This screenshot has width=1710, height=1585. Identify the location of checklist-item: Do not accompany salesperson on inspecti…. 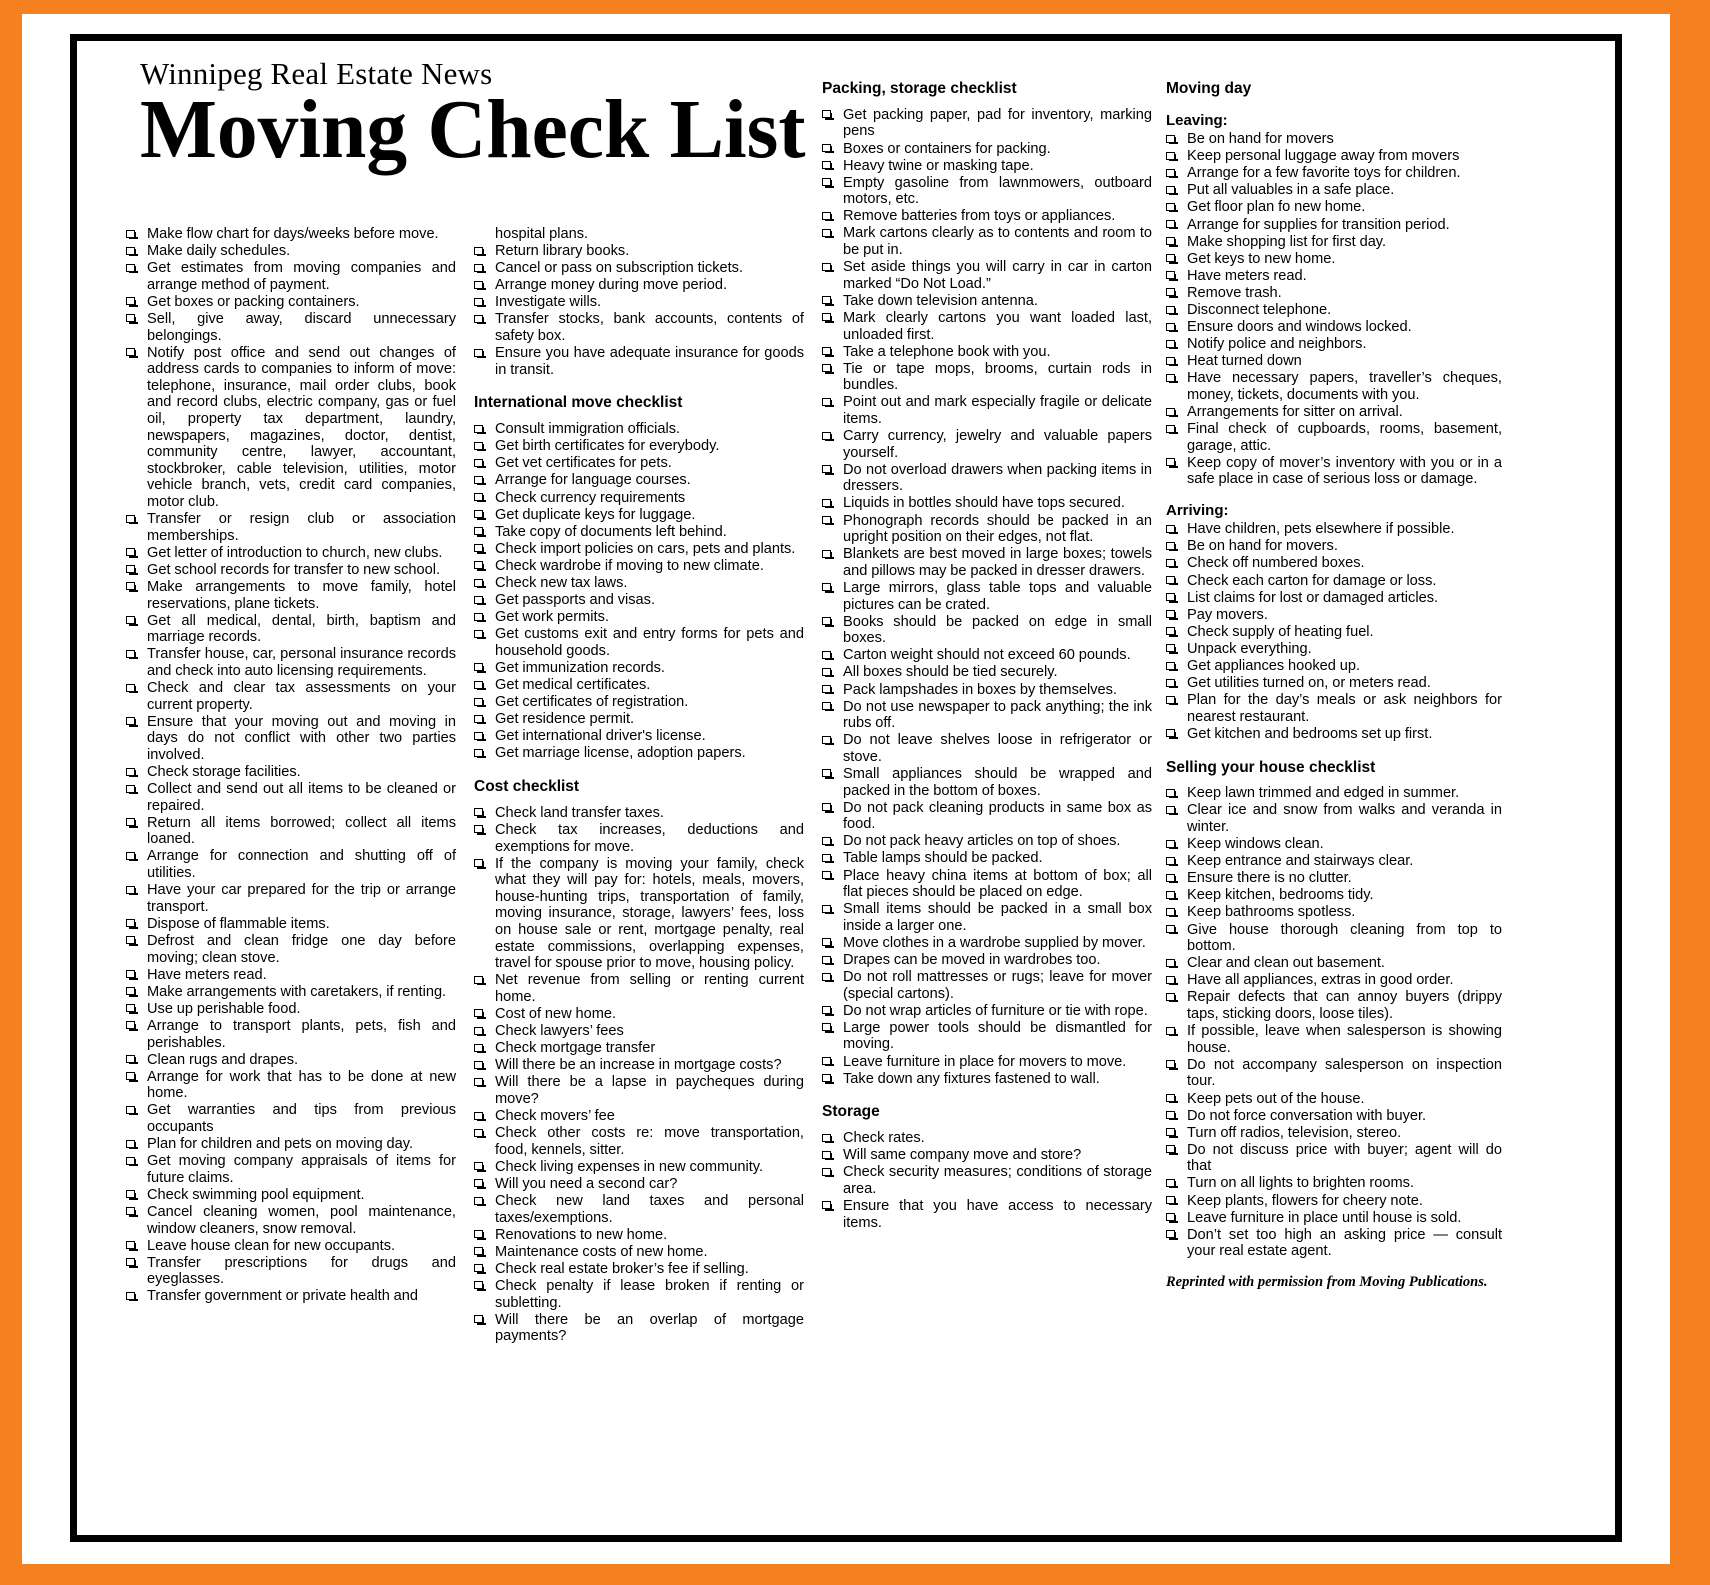
(1334, 1073).